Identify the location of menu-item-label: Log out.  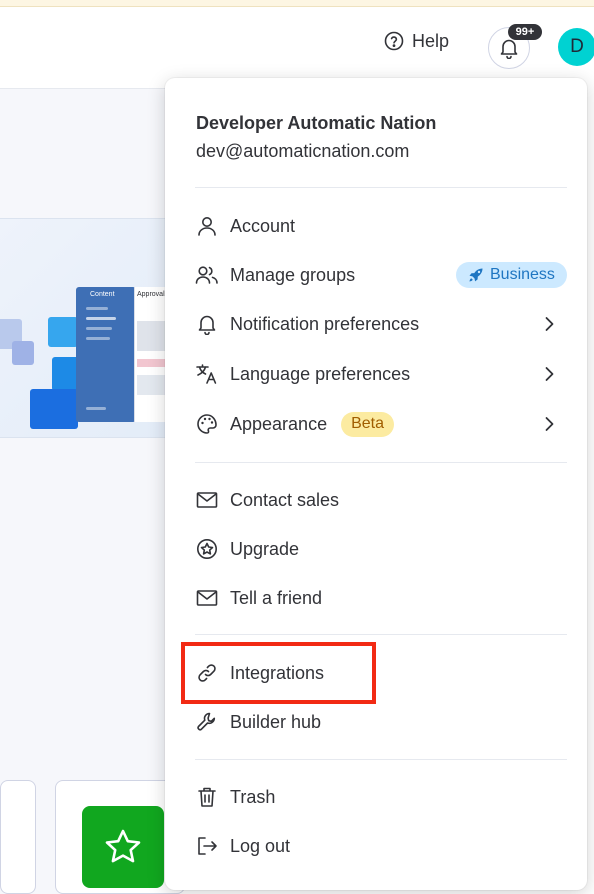
(260, 845).